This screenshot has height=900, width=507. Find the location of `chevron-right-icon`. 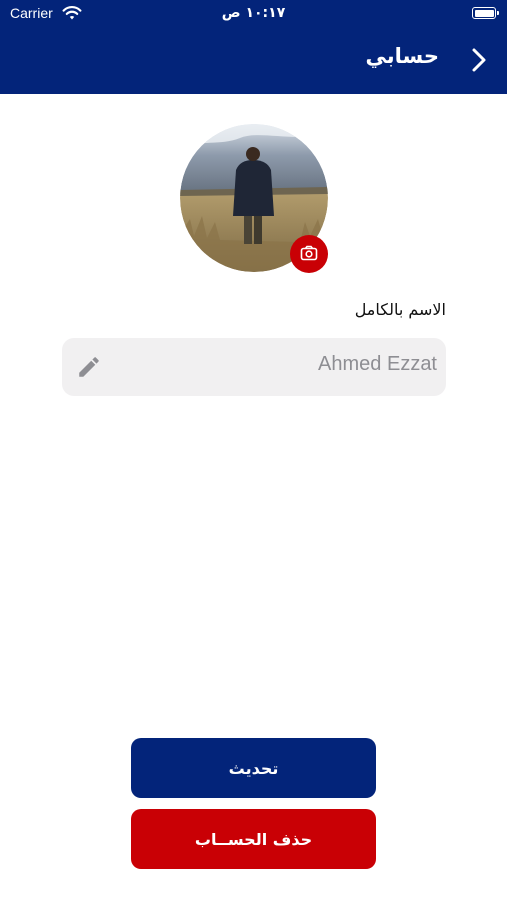

chevron-right-icon is located at coordinates (479, 60).